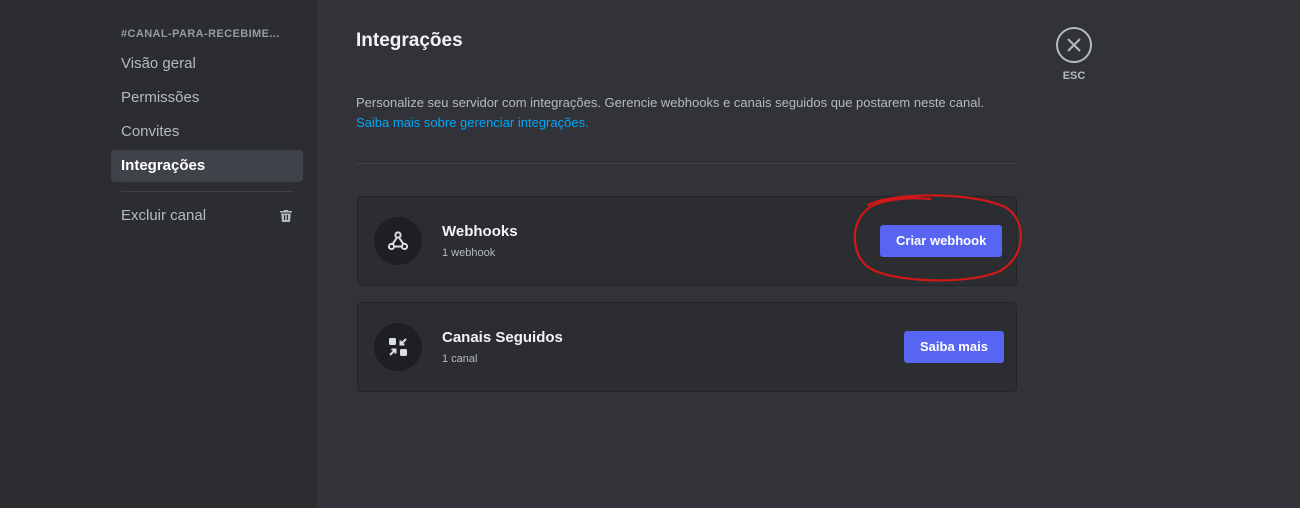  Describe the element at coordinates (398, 241) in the screenshot. I see `webhook-icon` at that location.